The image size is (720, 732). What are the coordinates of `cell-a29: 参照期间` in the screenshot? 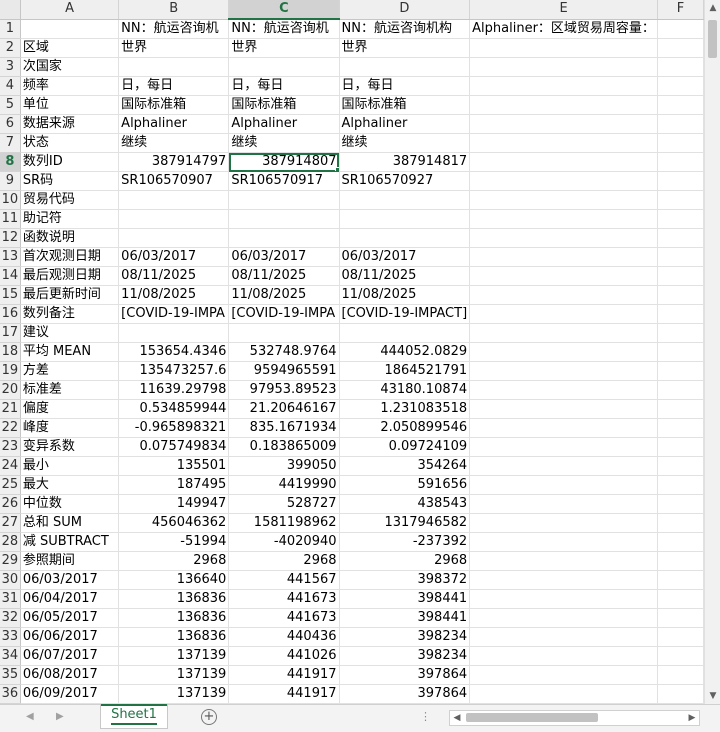 It's located at (70, 561).